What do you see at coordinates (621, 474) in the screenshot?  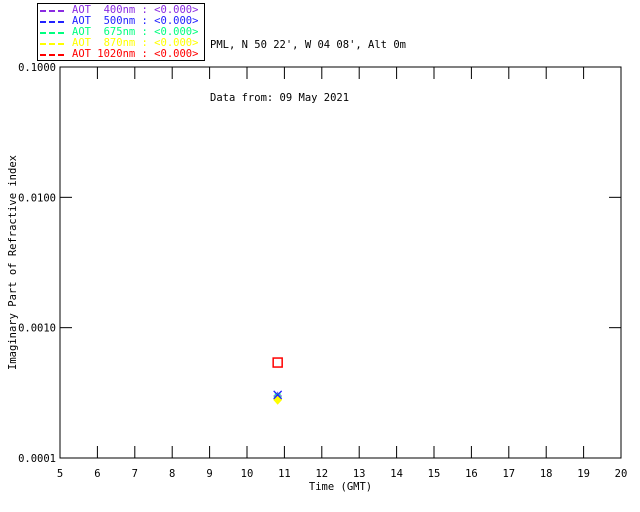 I see `x-tick-label: 20` at bounding box center [621, 474].